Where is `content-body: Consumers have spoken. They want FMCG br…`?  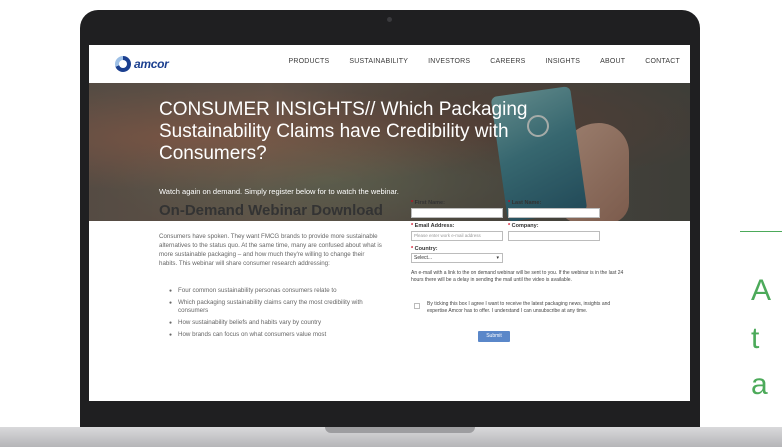
content-body: Consumers have spoken. They want FMCG br… is located at coordinates (270, 250).